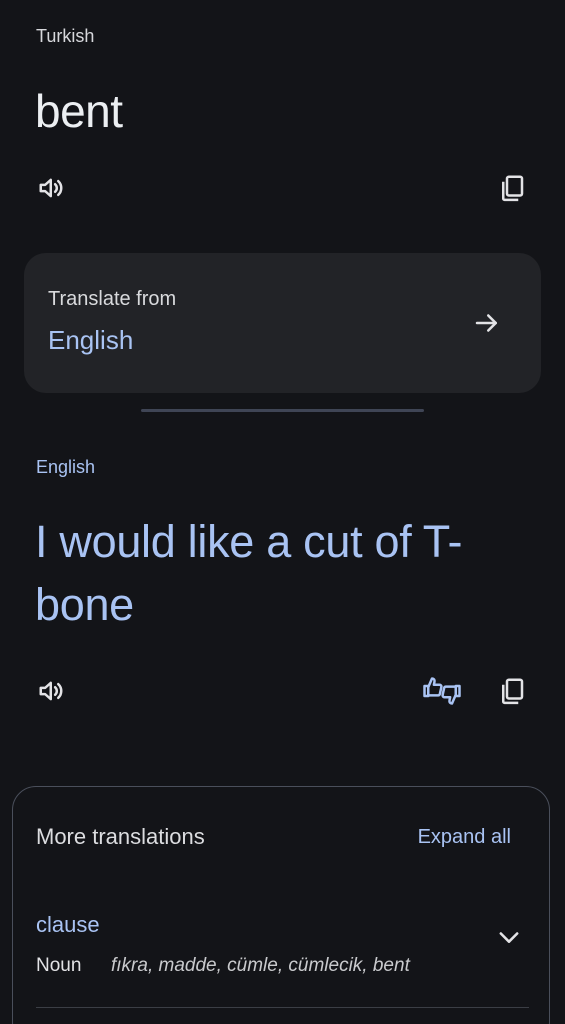 This screenshot has height=1024, width=565. I want to click on entry-expand-button, so click(509, 937).